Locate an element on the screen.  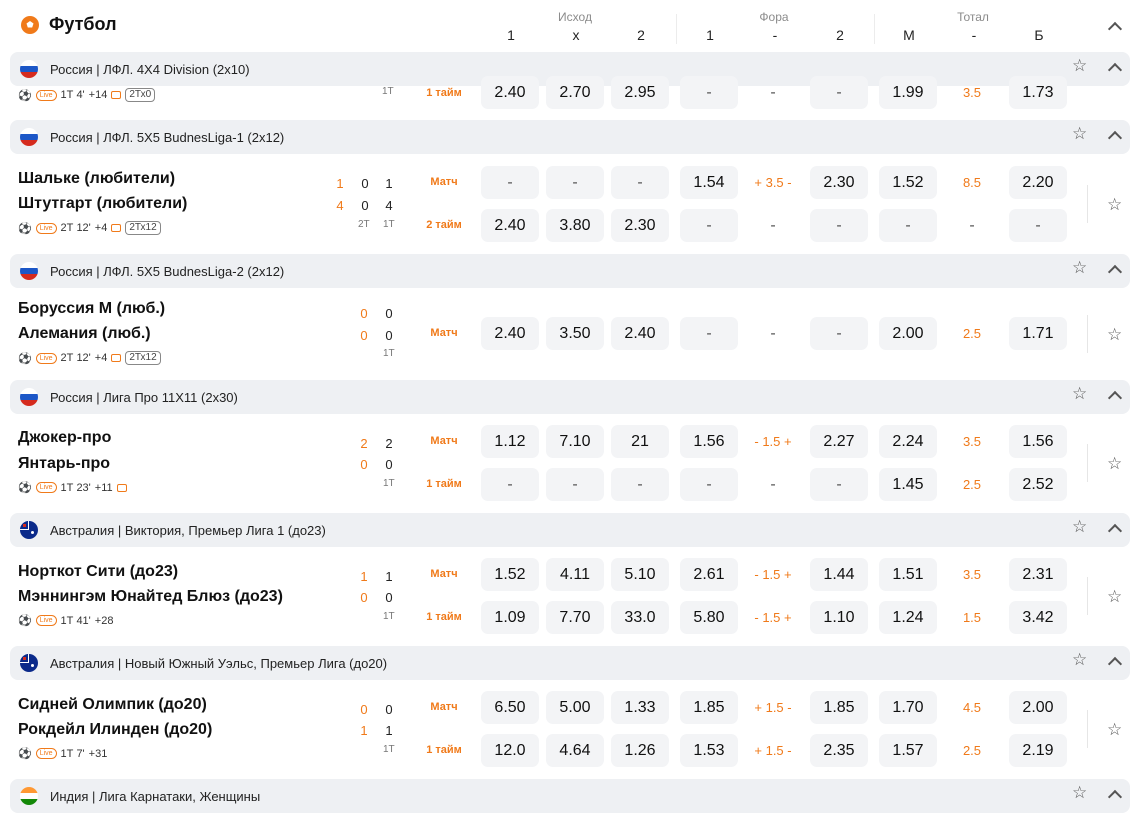
league-header: Россия | ЛФЛ. 5X5 BudnesLiga-2 (2x12) ☆ is located at coordinates (570, 271).